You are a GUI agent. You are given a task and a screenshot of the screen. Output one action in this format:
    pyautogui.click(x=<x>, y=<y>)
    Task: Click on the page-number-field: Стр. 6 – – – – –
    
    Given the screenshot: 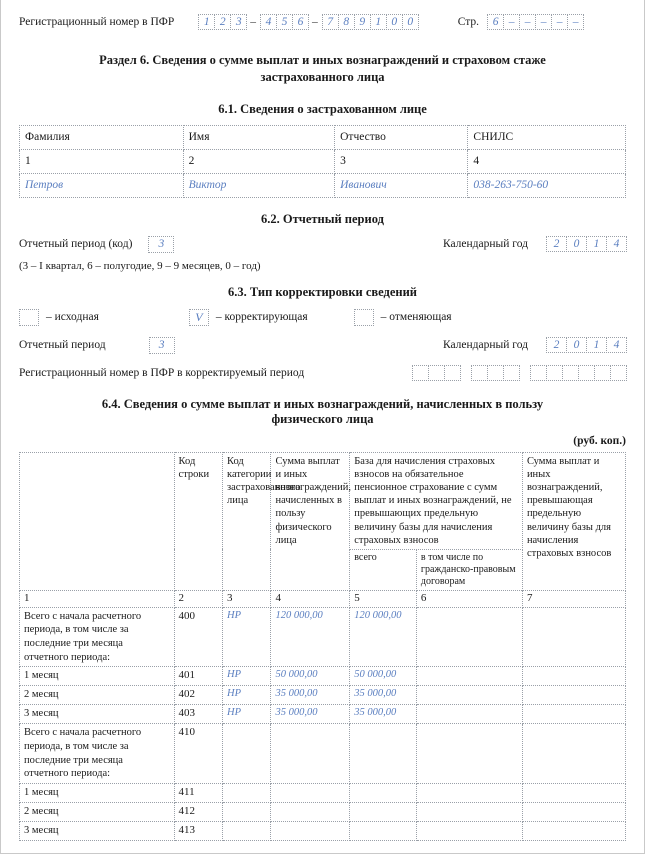 What is the action you would take?
    pyautogui.click(x=521, y=22)
    